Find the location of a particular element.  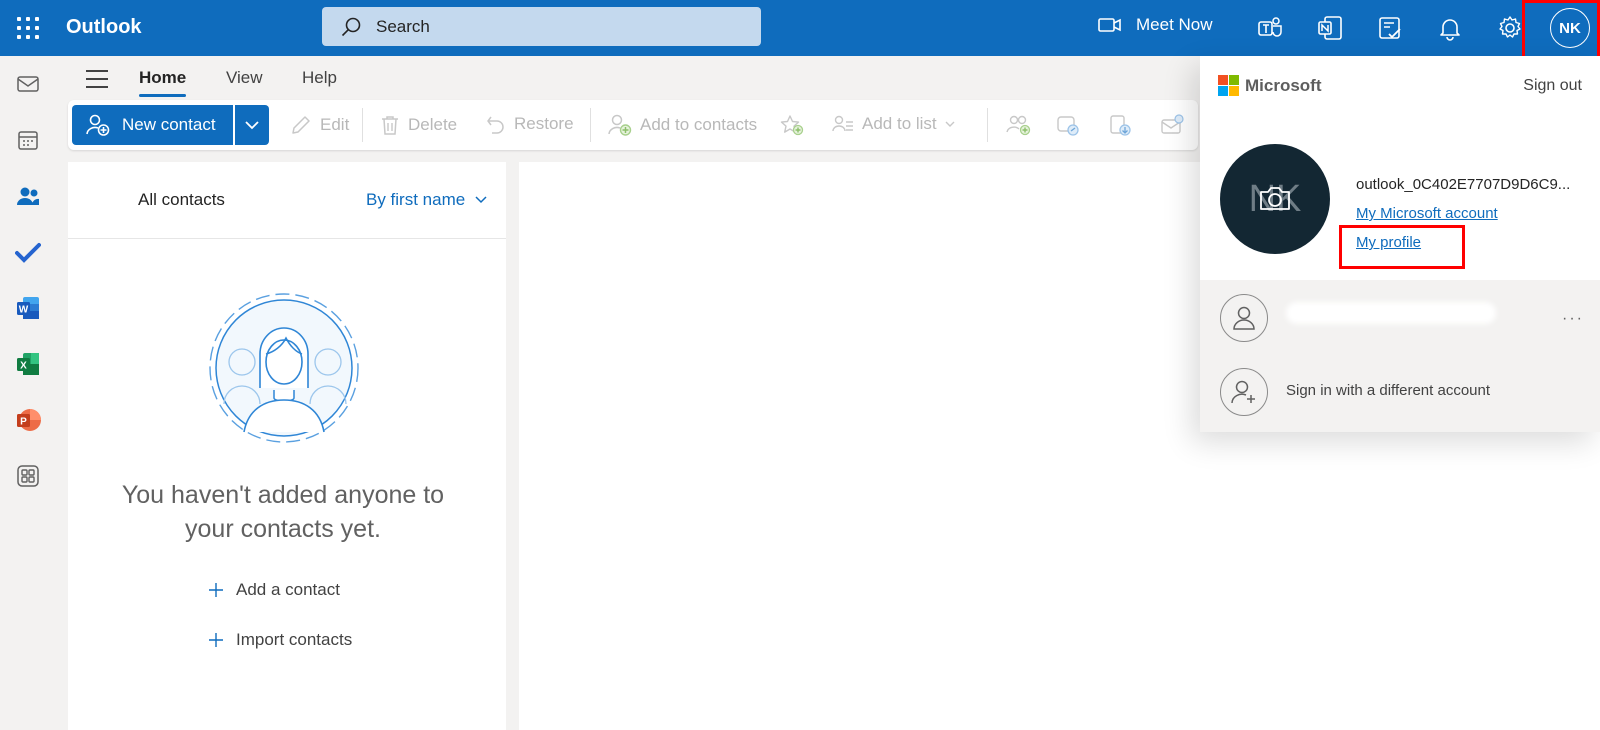

tab-view: View is located at coordinates (244, 78).